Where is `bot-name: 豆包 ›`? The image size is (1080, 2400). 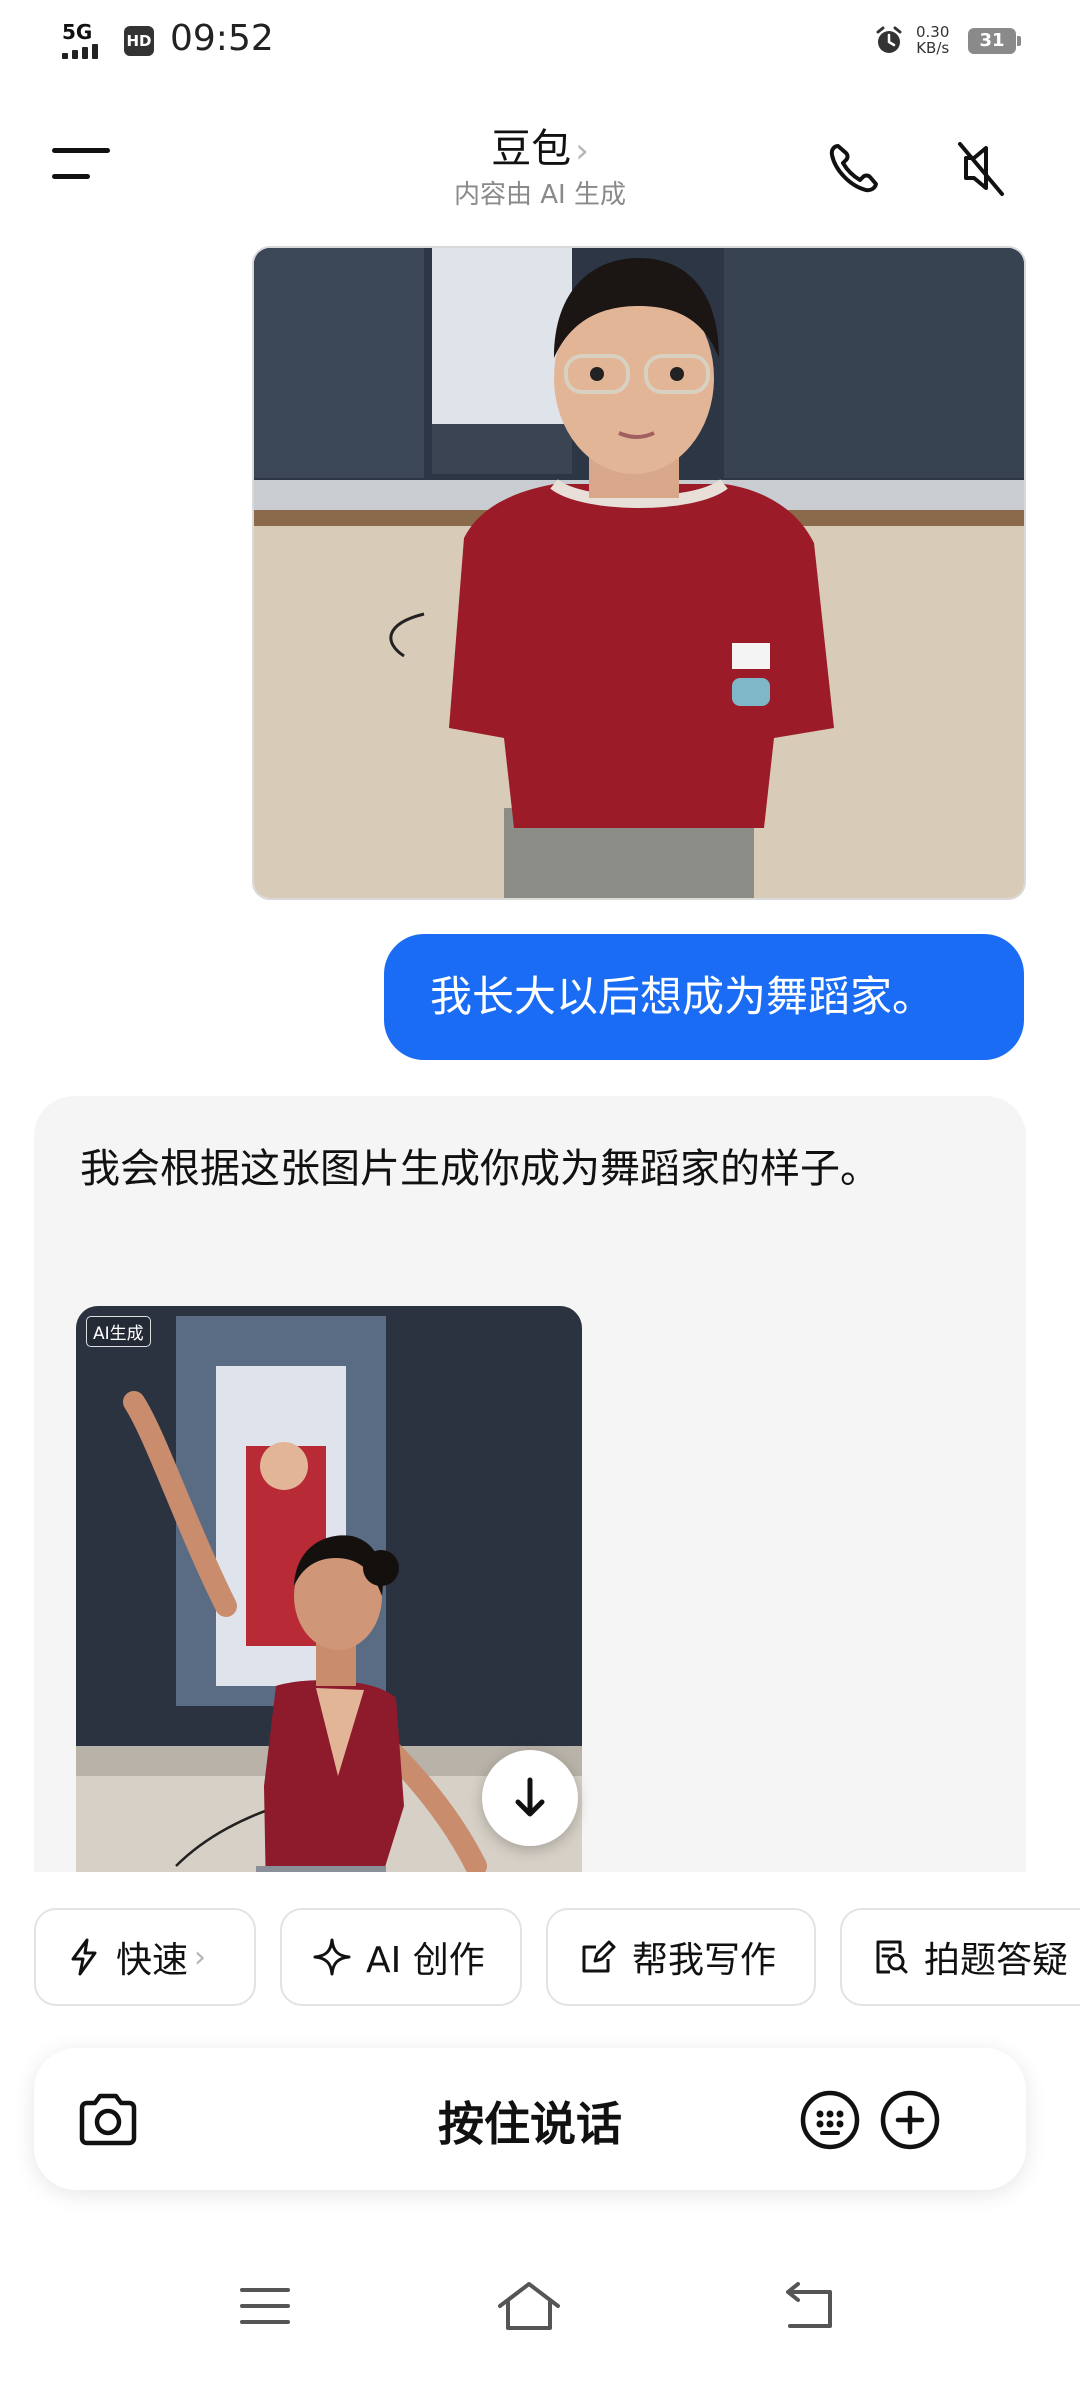
bot-name: 豆包 › is located at coordinates (540, 145).